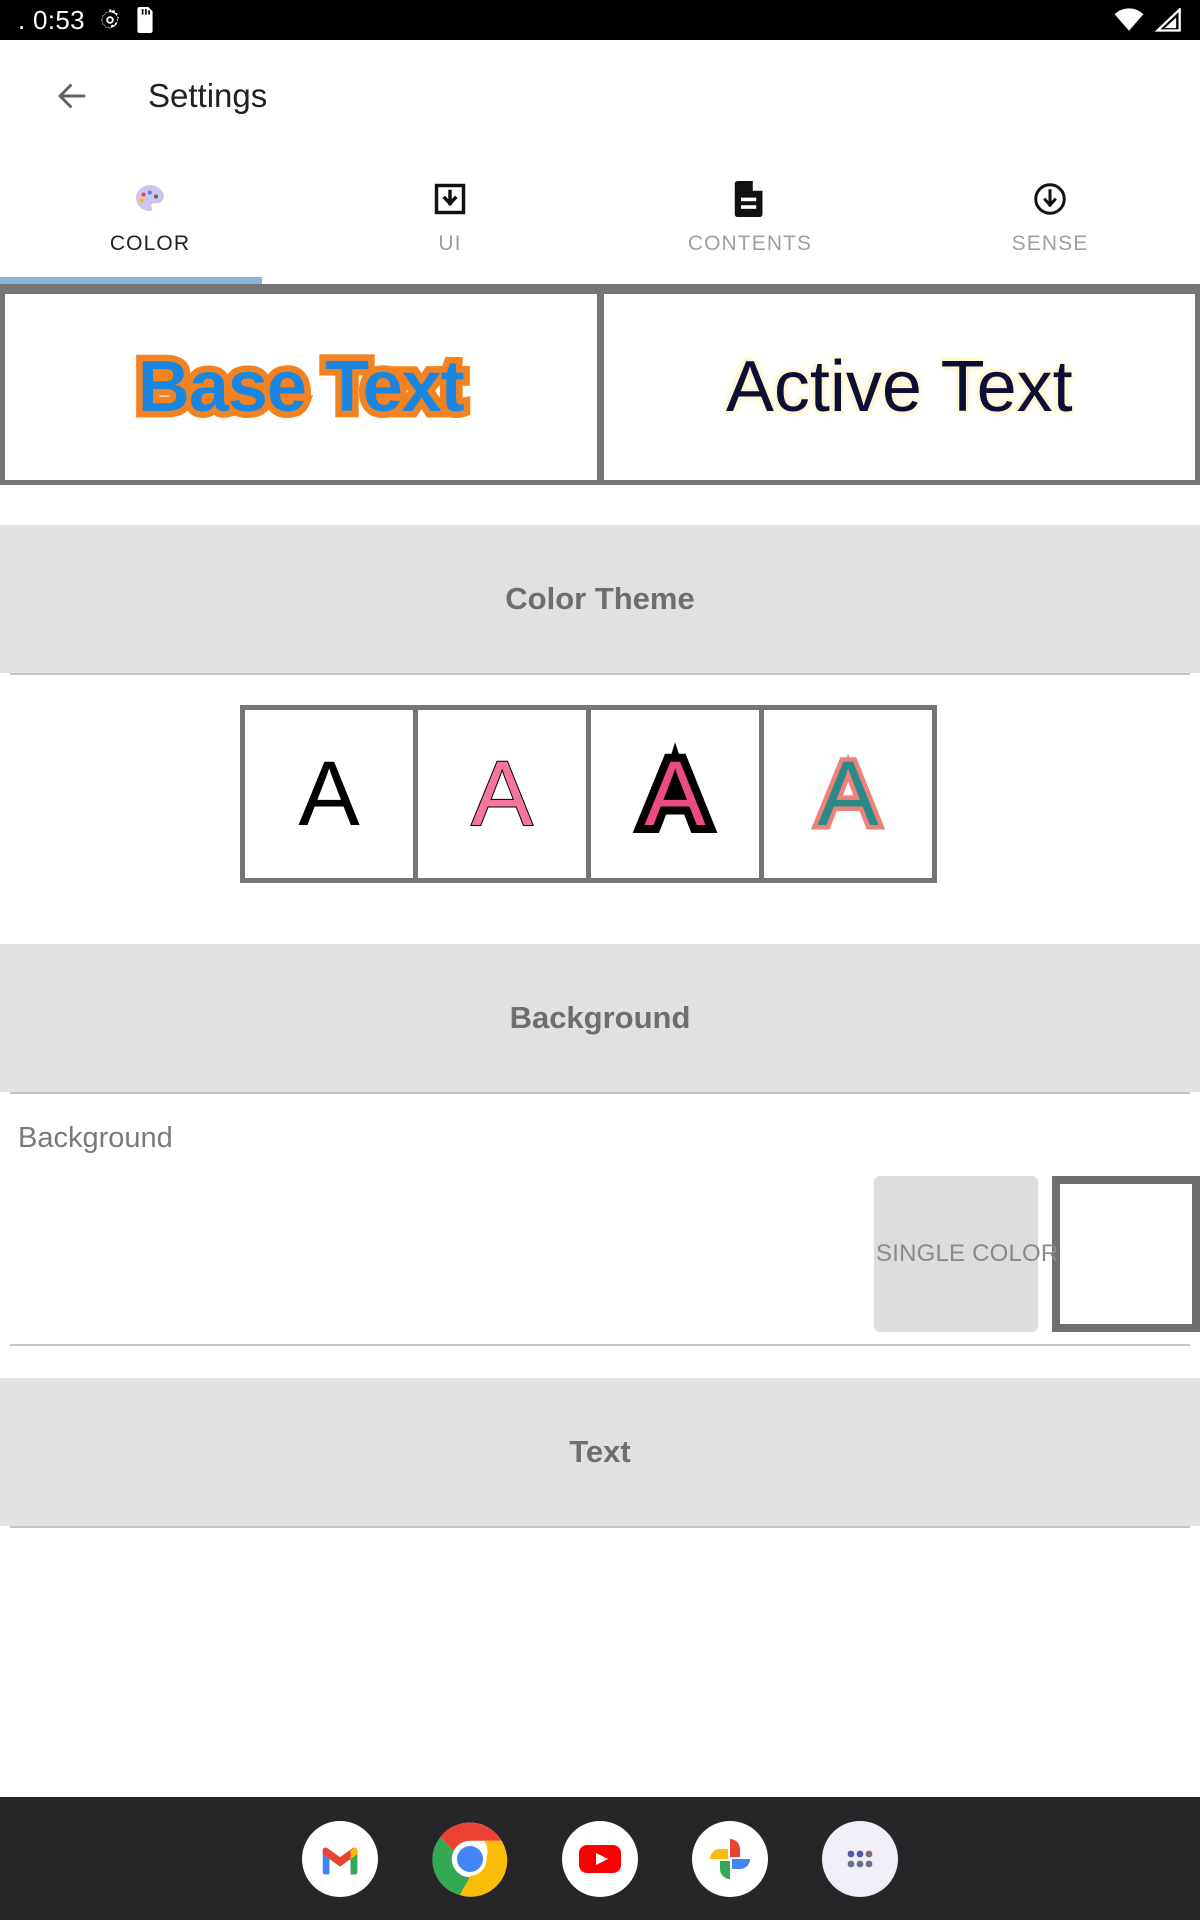 The width and height of the screenshot is (1200, 1920). I want to click on tab-color: COLOR, so click(150, 218).